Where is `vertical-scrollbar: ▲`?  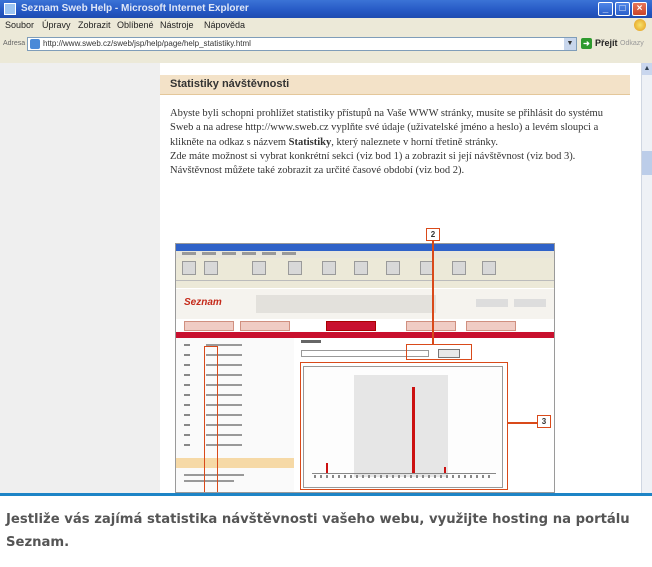 vertical-scrollbar: ▲ is located at coordinates (646, 278).